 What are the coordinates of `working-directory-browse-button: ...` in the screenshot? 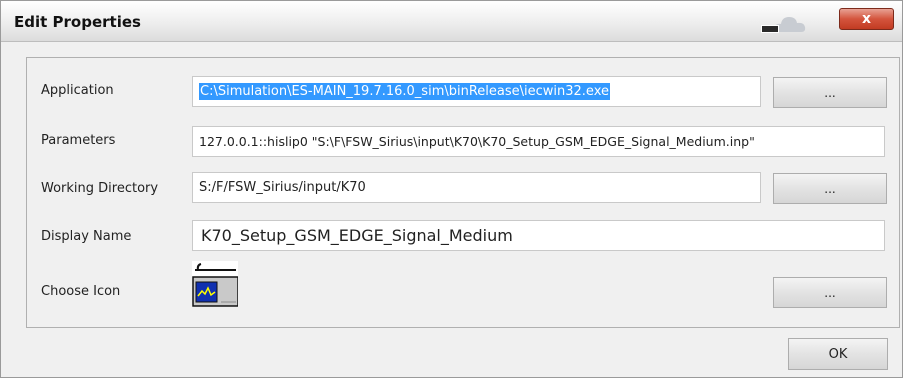 It's located at (830, 188).